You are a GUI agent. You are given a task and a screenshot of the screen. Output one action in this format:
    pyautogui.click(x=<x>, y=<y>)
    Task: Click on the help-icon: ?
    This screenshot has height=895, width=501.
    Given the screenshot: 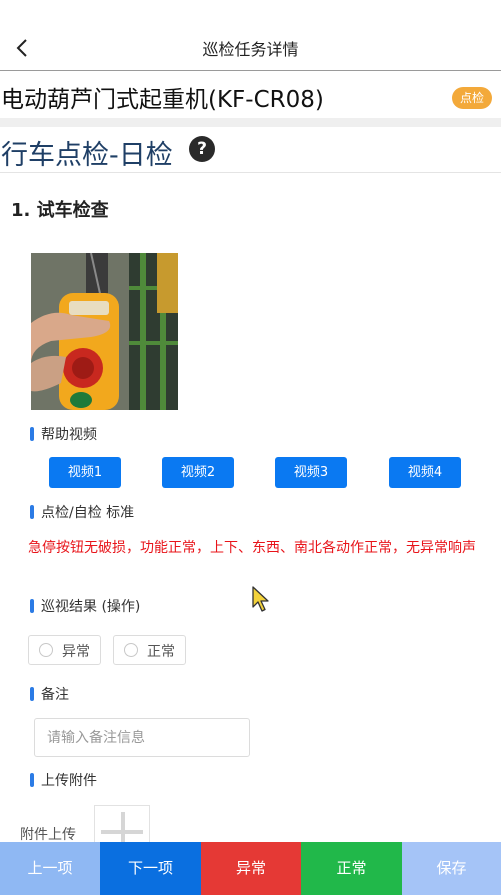 What is the action you would take?
    pyautogui.click(x=202, y=149)
    